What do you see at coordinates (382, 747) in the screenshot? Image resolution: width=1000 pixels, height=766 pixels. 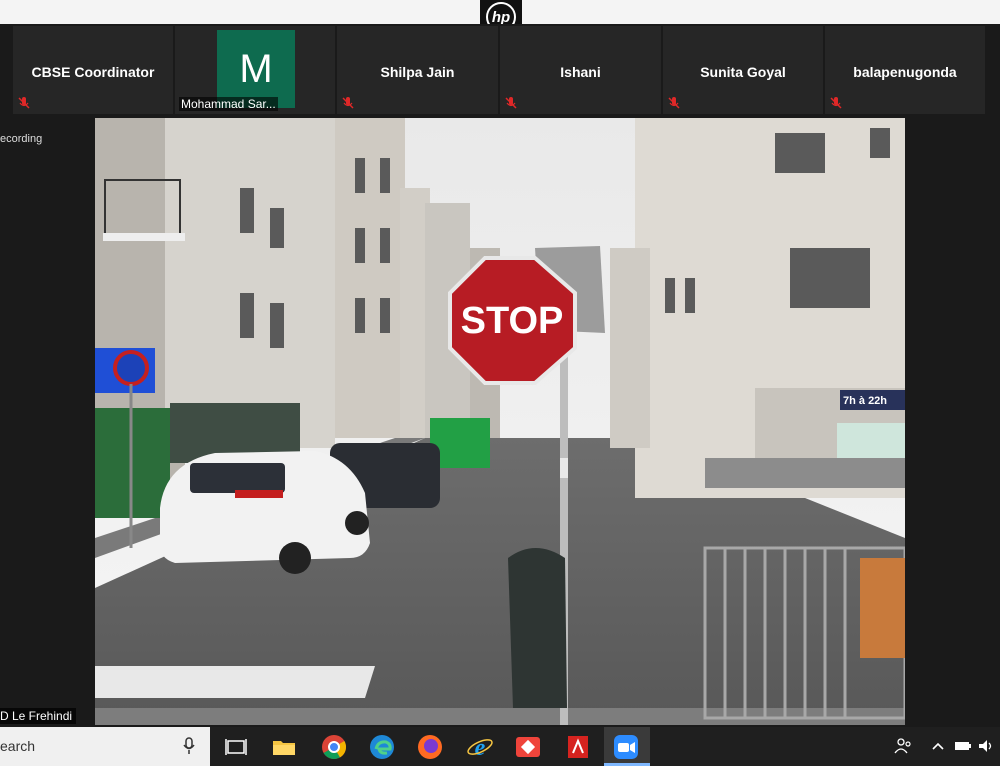 I see `edge-icon` at bounding box center [382, 747].